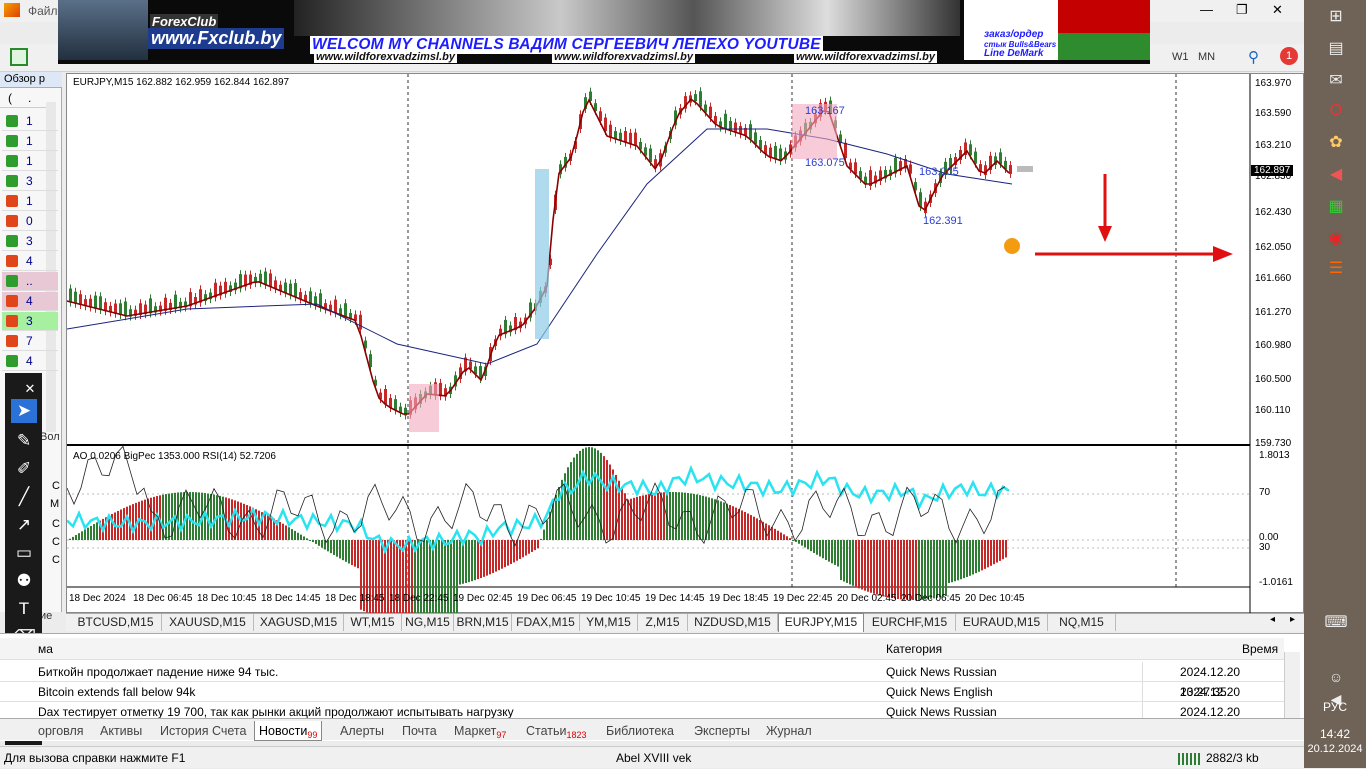  Describe the element at coordinates (373, 622) in the screenshot. I see `chart-tab: WT,M15` at that location.